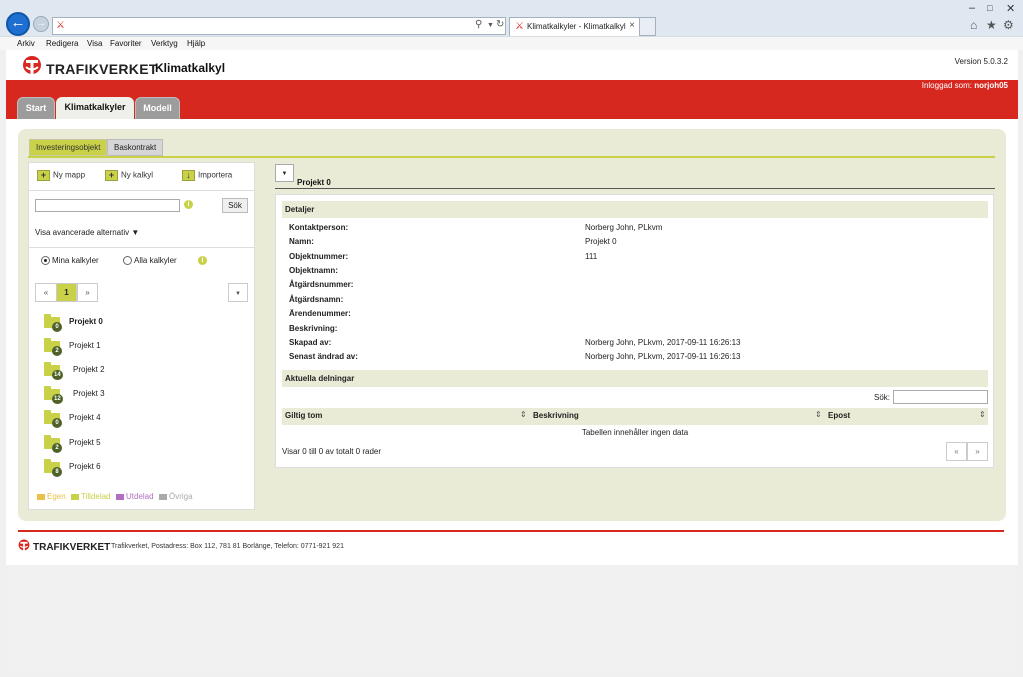 Image resolution: width=1023 pixels, height=677 pixels. Describe the element at coordinates (635, 432) in the screenshot. I see `empty-table-message: Tabellen innehåller ingen data` at that location.